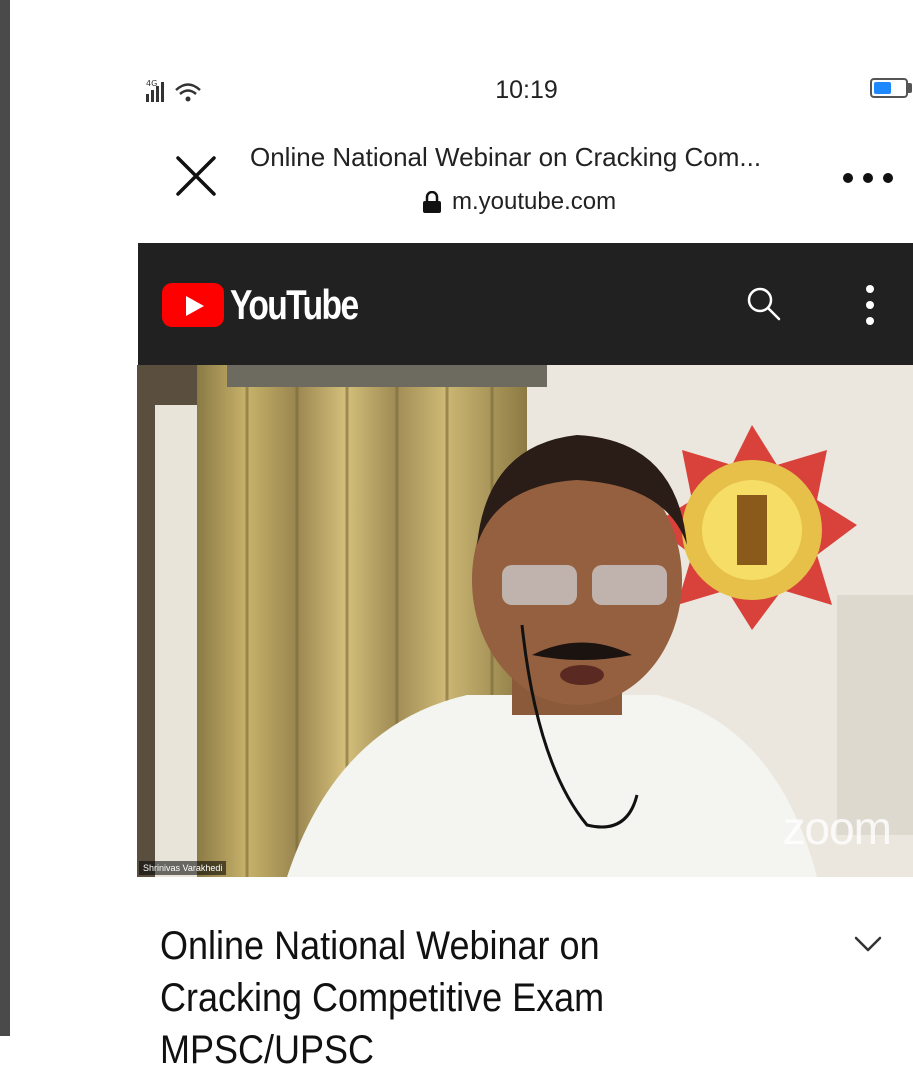 The width and height of the screenshot is (913, 1076). I want to click on youtube-header: YouTube, so click(525, 304).